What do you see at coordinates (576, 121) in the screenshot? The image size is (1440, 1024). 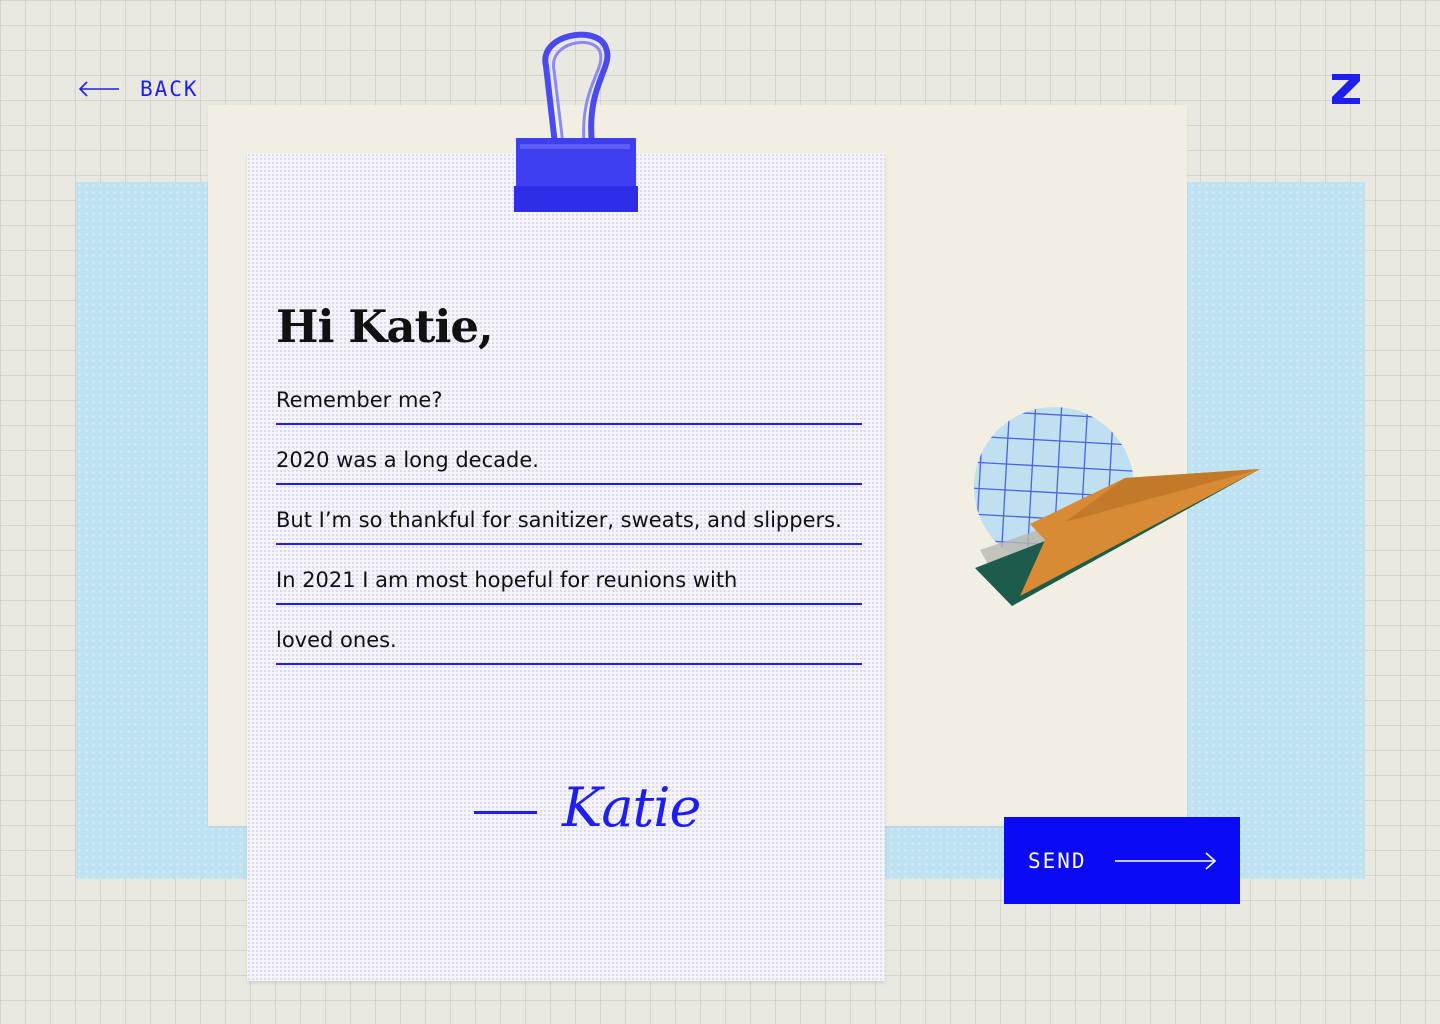 I see `binder-clip-icon` at bounding box center [576, 121].